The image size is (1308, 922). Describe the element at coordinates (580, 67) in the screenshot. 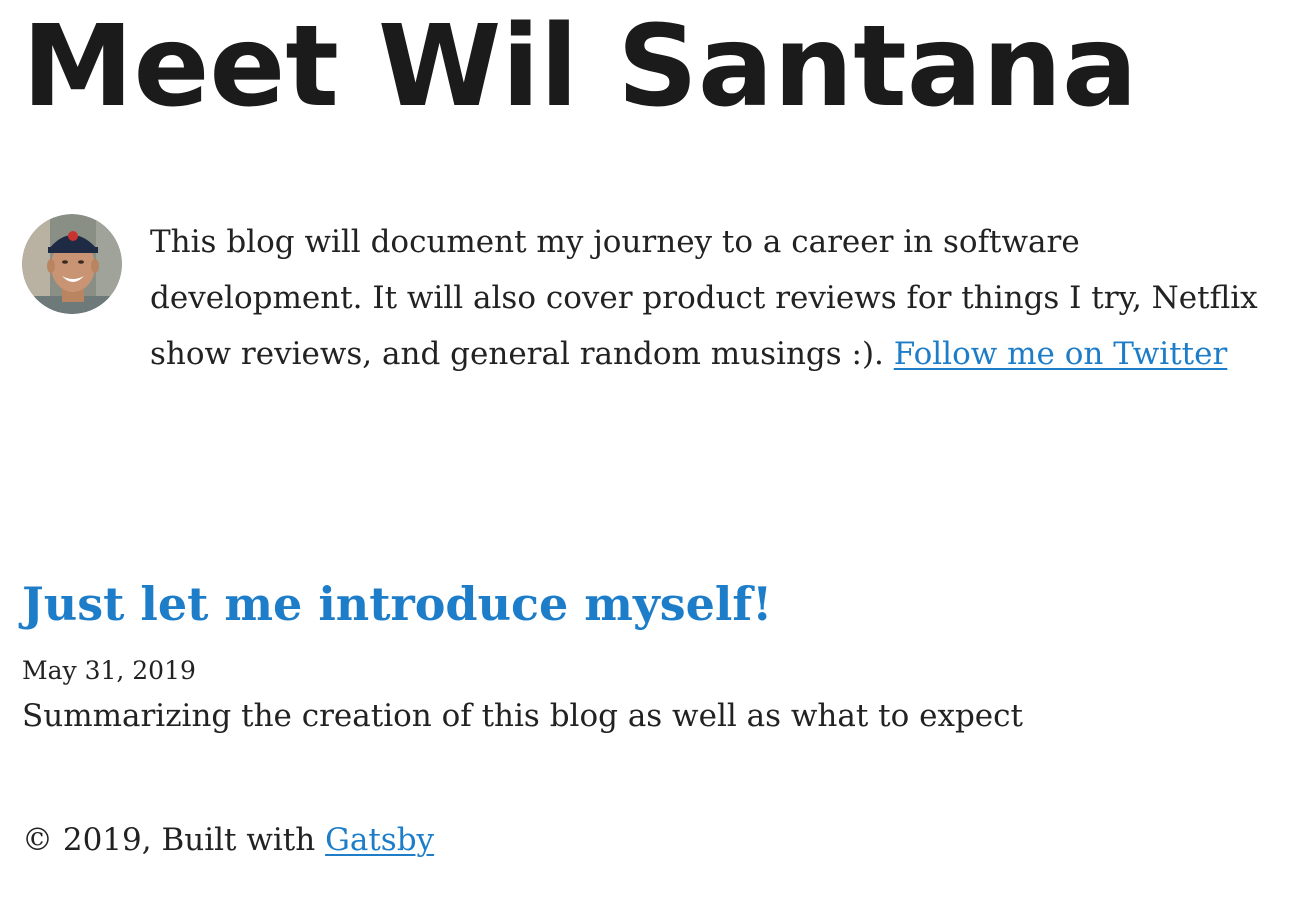

I see `site-title: Meet Wil Santana` at that location.